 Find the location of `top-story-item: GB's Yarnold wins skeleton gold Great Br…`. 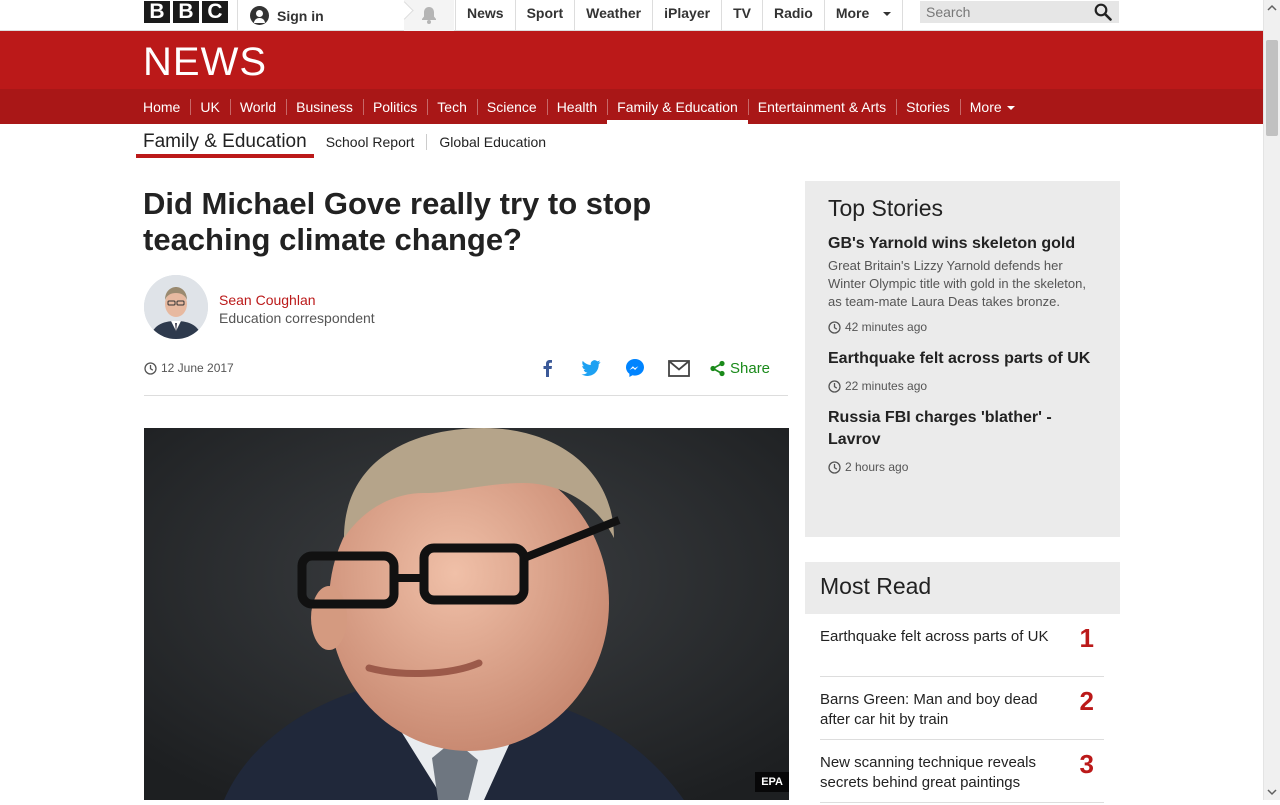

top-story-item: GB's Yarnold wins skeleton gold Great Br… is located at coordinates (962, 283).